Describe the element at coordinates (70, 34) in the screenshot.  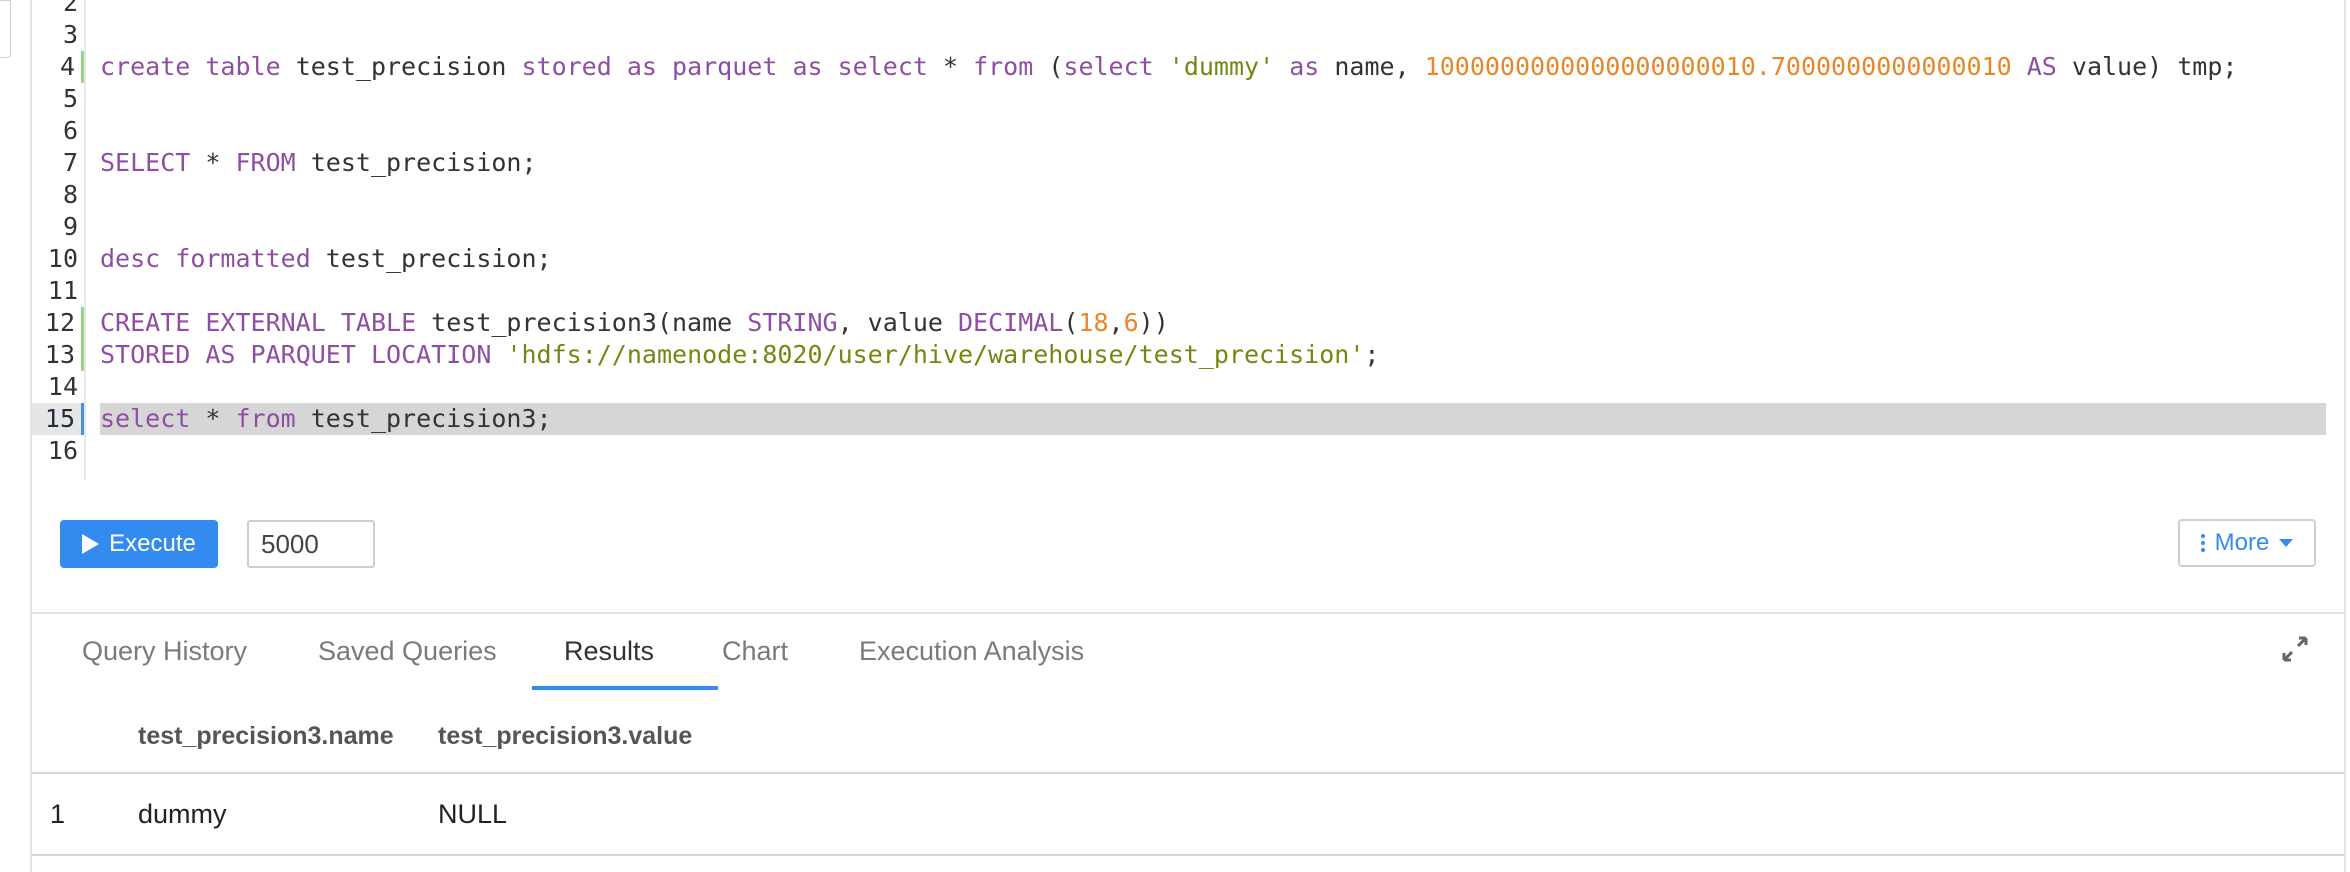
I see `line-number: 3` at that location.